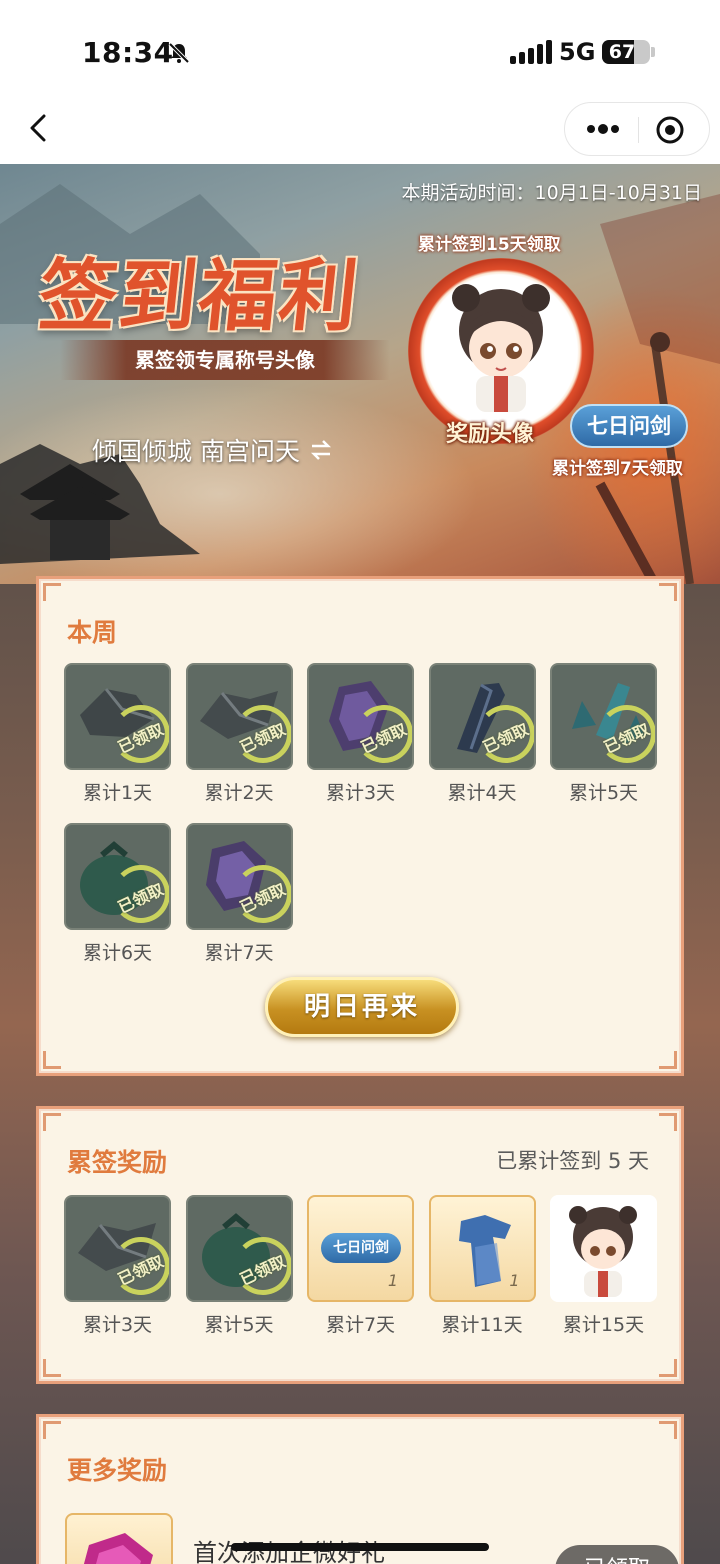 Image resolution: width=720 pixels, height=1564 pixels. Describe the element at coordinates (482, 1325) in the screenshot. I see `item-label: 累计11天` at that location.